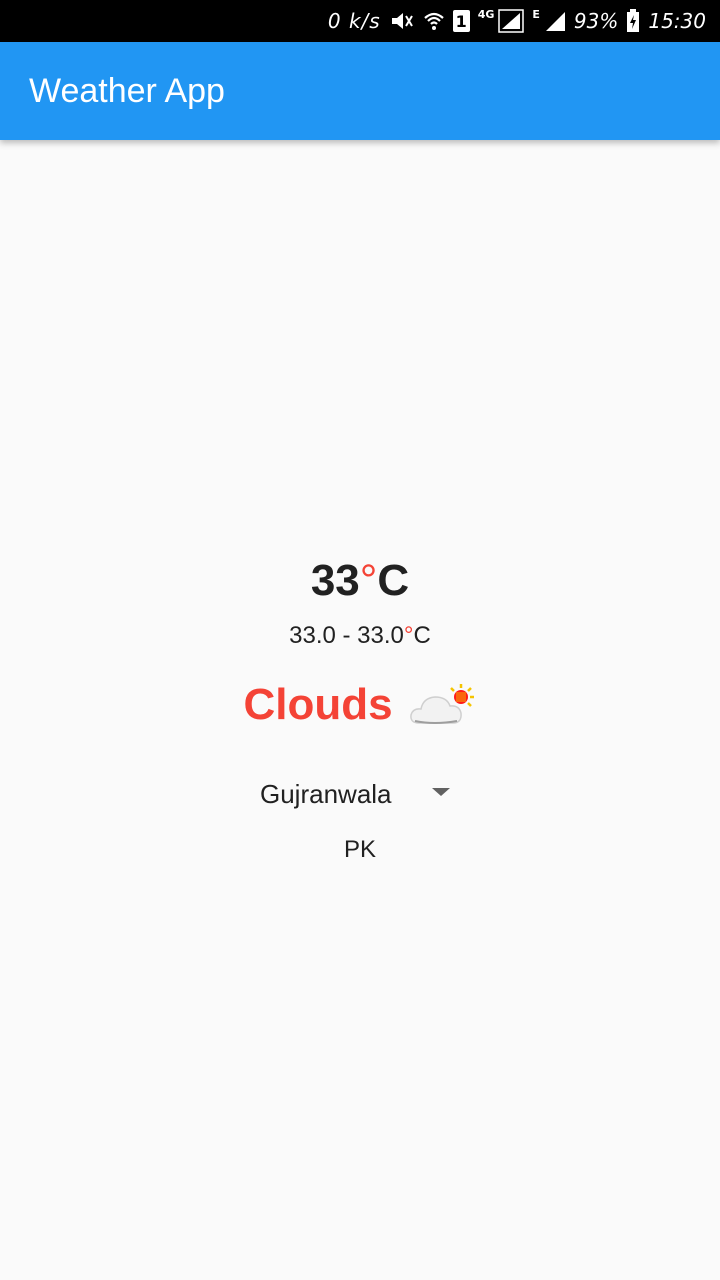 Image resolution: width=720 pixels, height=1280 pixels. Describe the element at coordinates (335, 580) in the screenshot. I see `temperature-value: 33` at that location.